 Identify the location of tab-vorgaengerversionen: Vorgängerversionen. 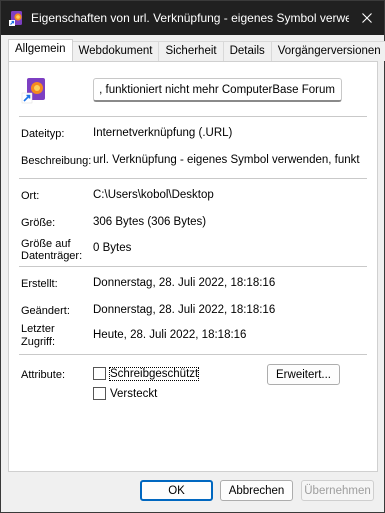
(327, 51).